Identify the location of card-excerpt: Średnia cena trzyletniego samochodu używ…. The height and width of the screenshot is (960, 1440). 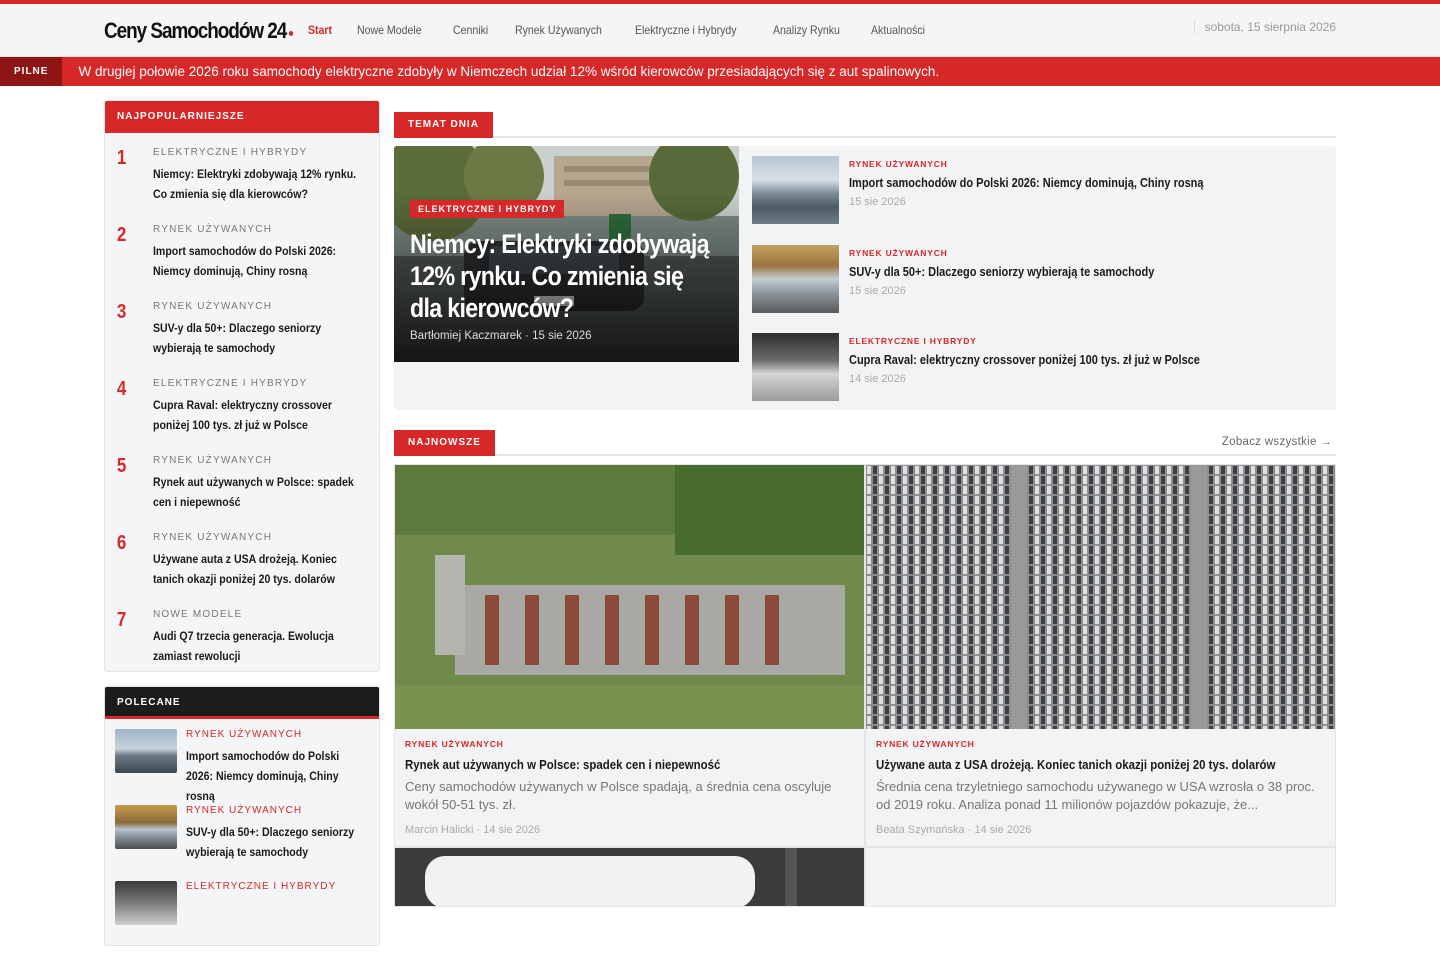
(1095, 795).